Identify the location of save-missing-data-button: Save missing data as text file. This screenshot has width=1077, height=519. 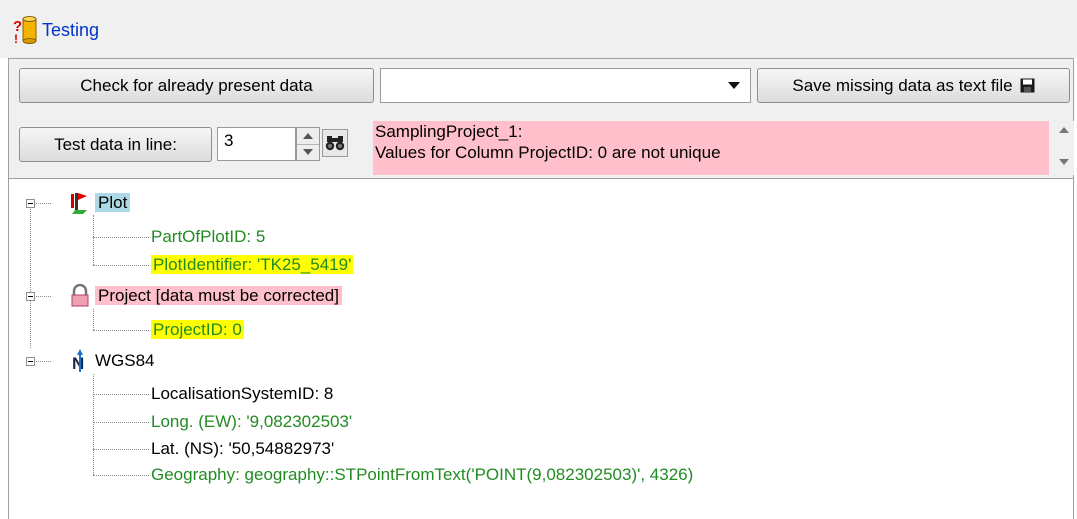
(913, 85).